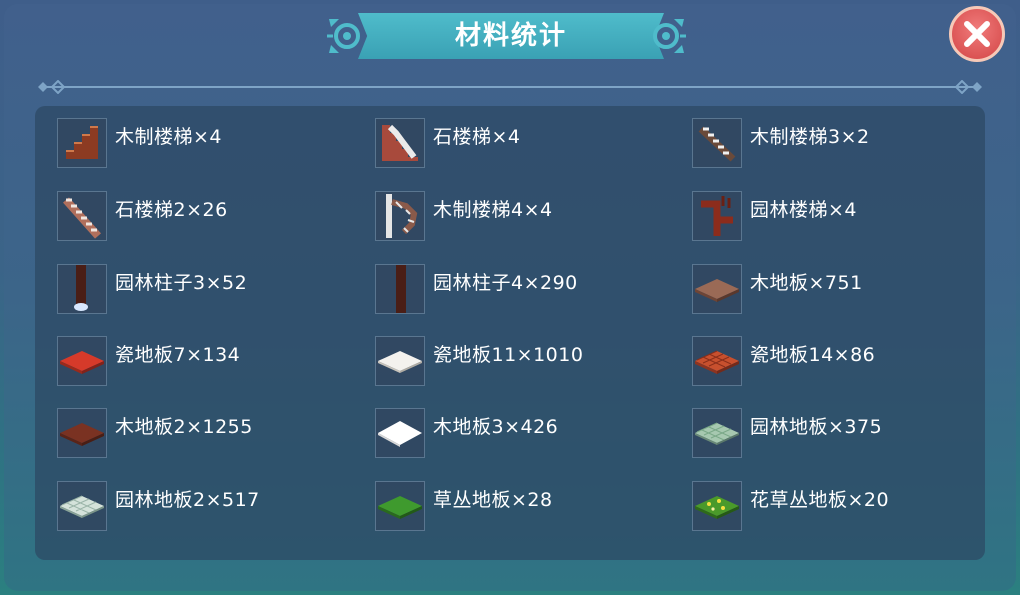  What do you see at coordinates (400, 433) in the screenshot?
I see `wood-floor-3-icon` at bounding box center [400, 433].